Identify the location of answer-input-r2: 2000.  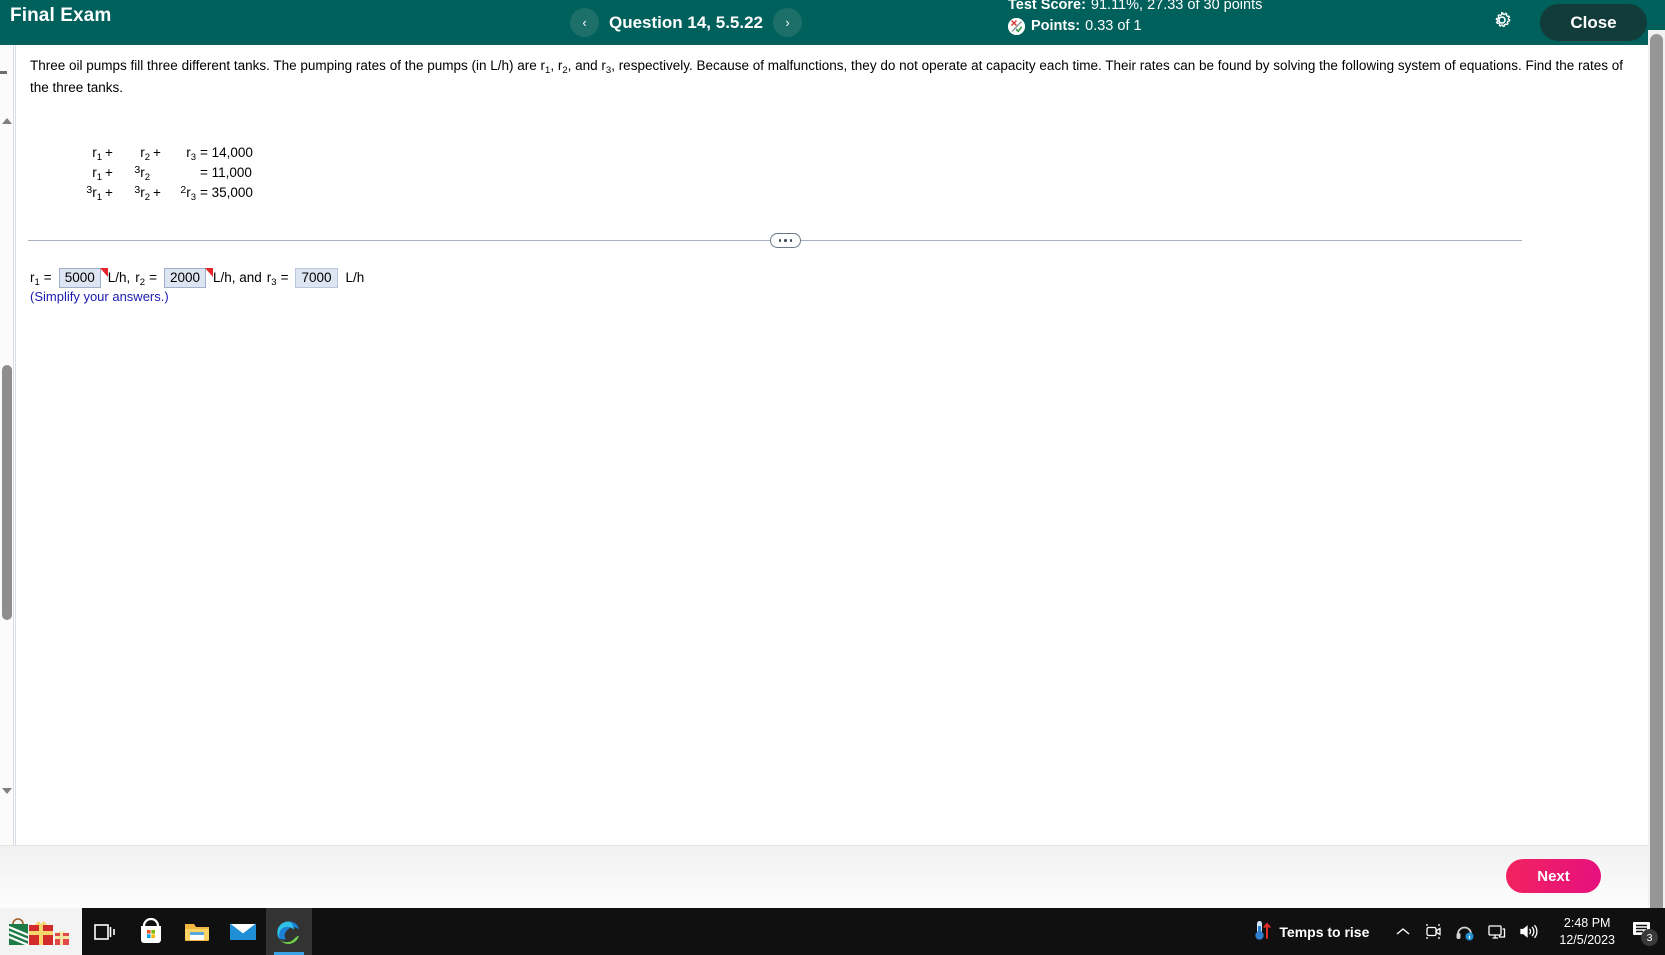
(188, 278).